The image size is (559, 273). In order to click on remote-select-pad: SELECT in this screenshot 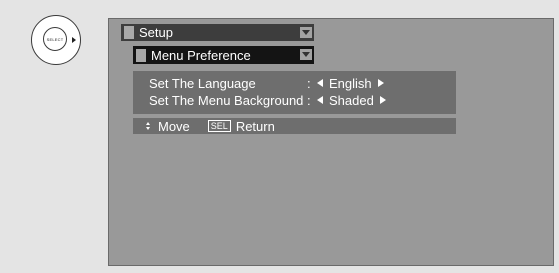, I will do `click(56, 40)`.